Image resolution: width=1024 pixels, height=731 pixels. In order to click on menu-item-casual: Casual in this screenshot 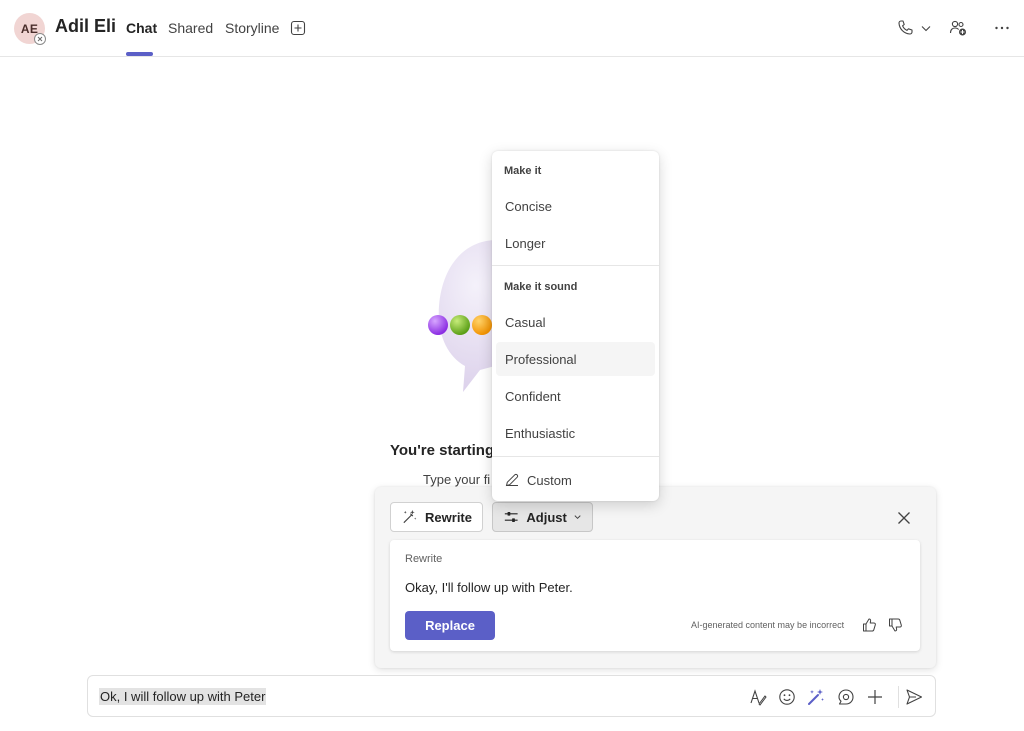, I will do `click(575, 322)`.